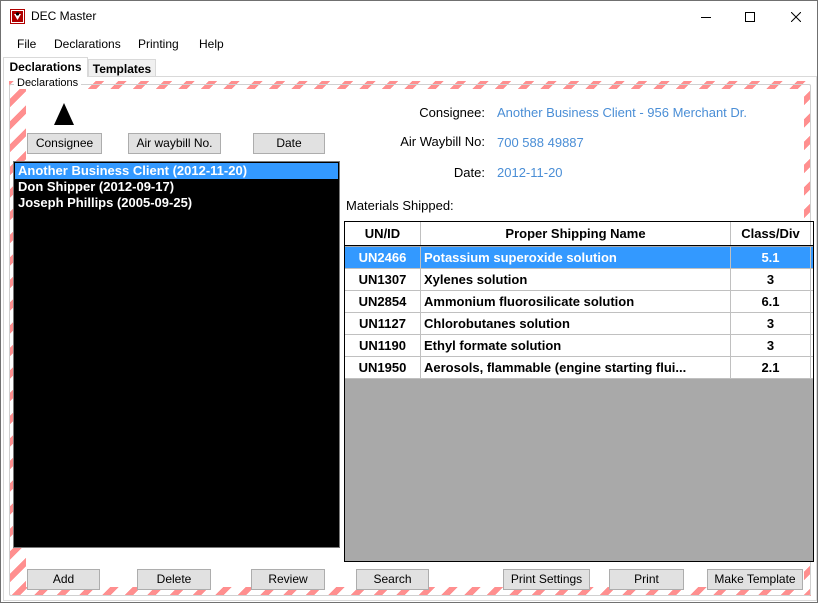  Describe the element at coordinates (469, 172) in the screenshot. I see `date-label: Date:` at that location.